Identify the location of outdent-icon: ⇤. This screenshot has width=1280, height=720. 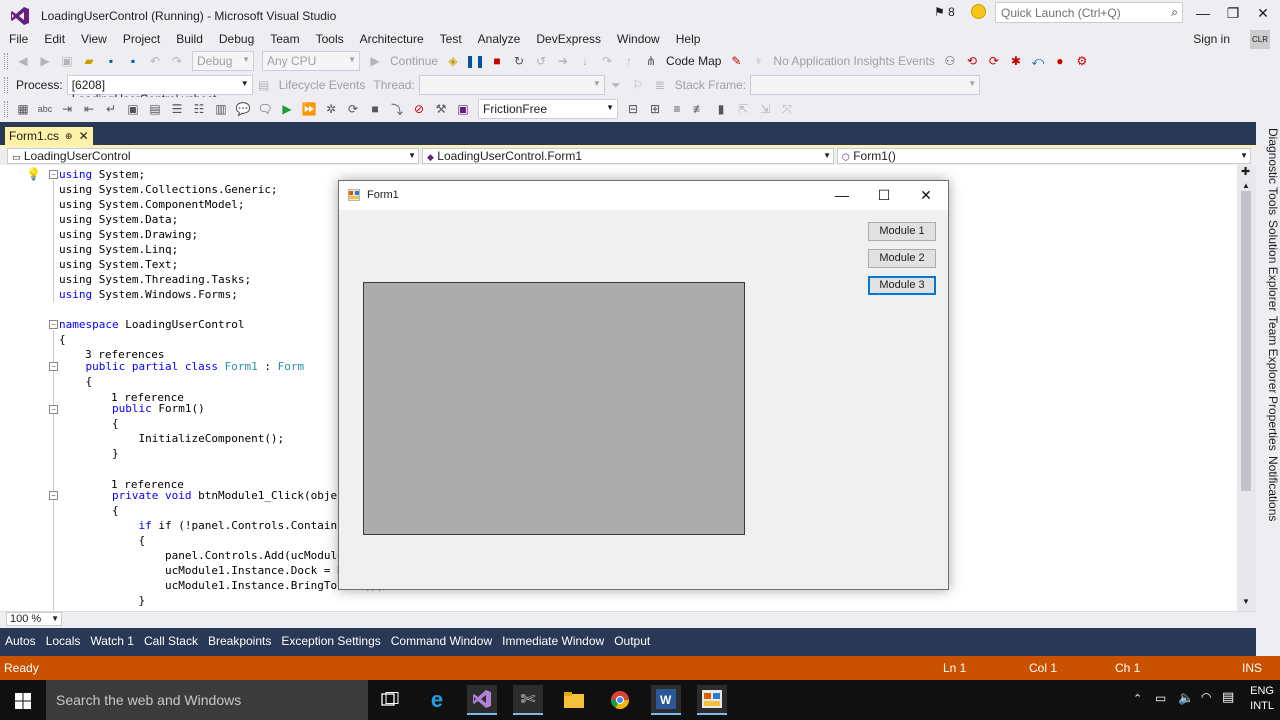
(89, 109).